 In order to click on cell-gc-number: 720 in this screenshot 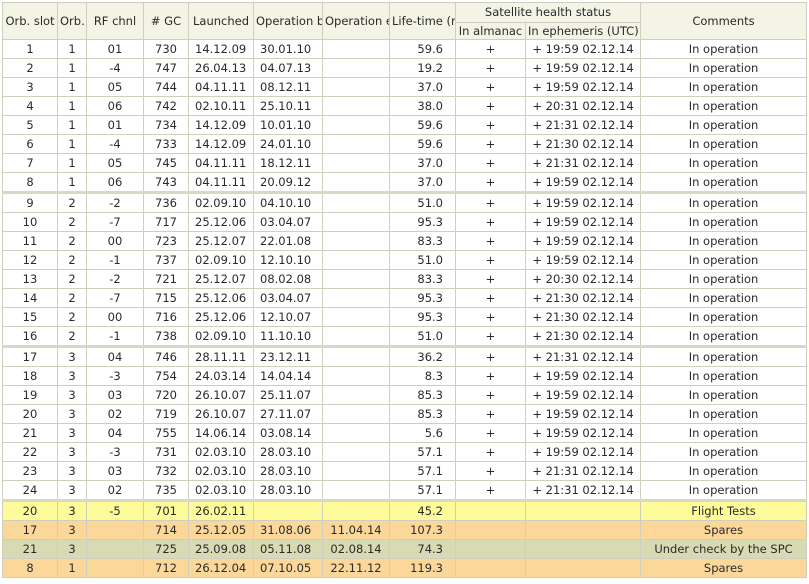, I will do `click(166, 395)`.